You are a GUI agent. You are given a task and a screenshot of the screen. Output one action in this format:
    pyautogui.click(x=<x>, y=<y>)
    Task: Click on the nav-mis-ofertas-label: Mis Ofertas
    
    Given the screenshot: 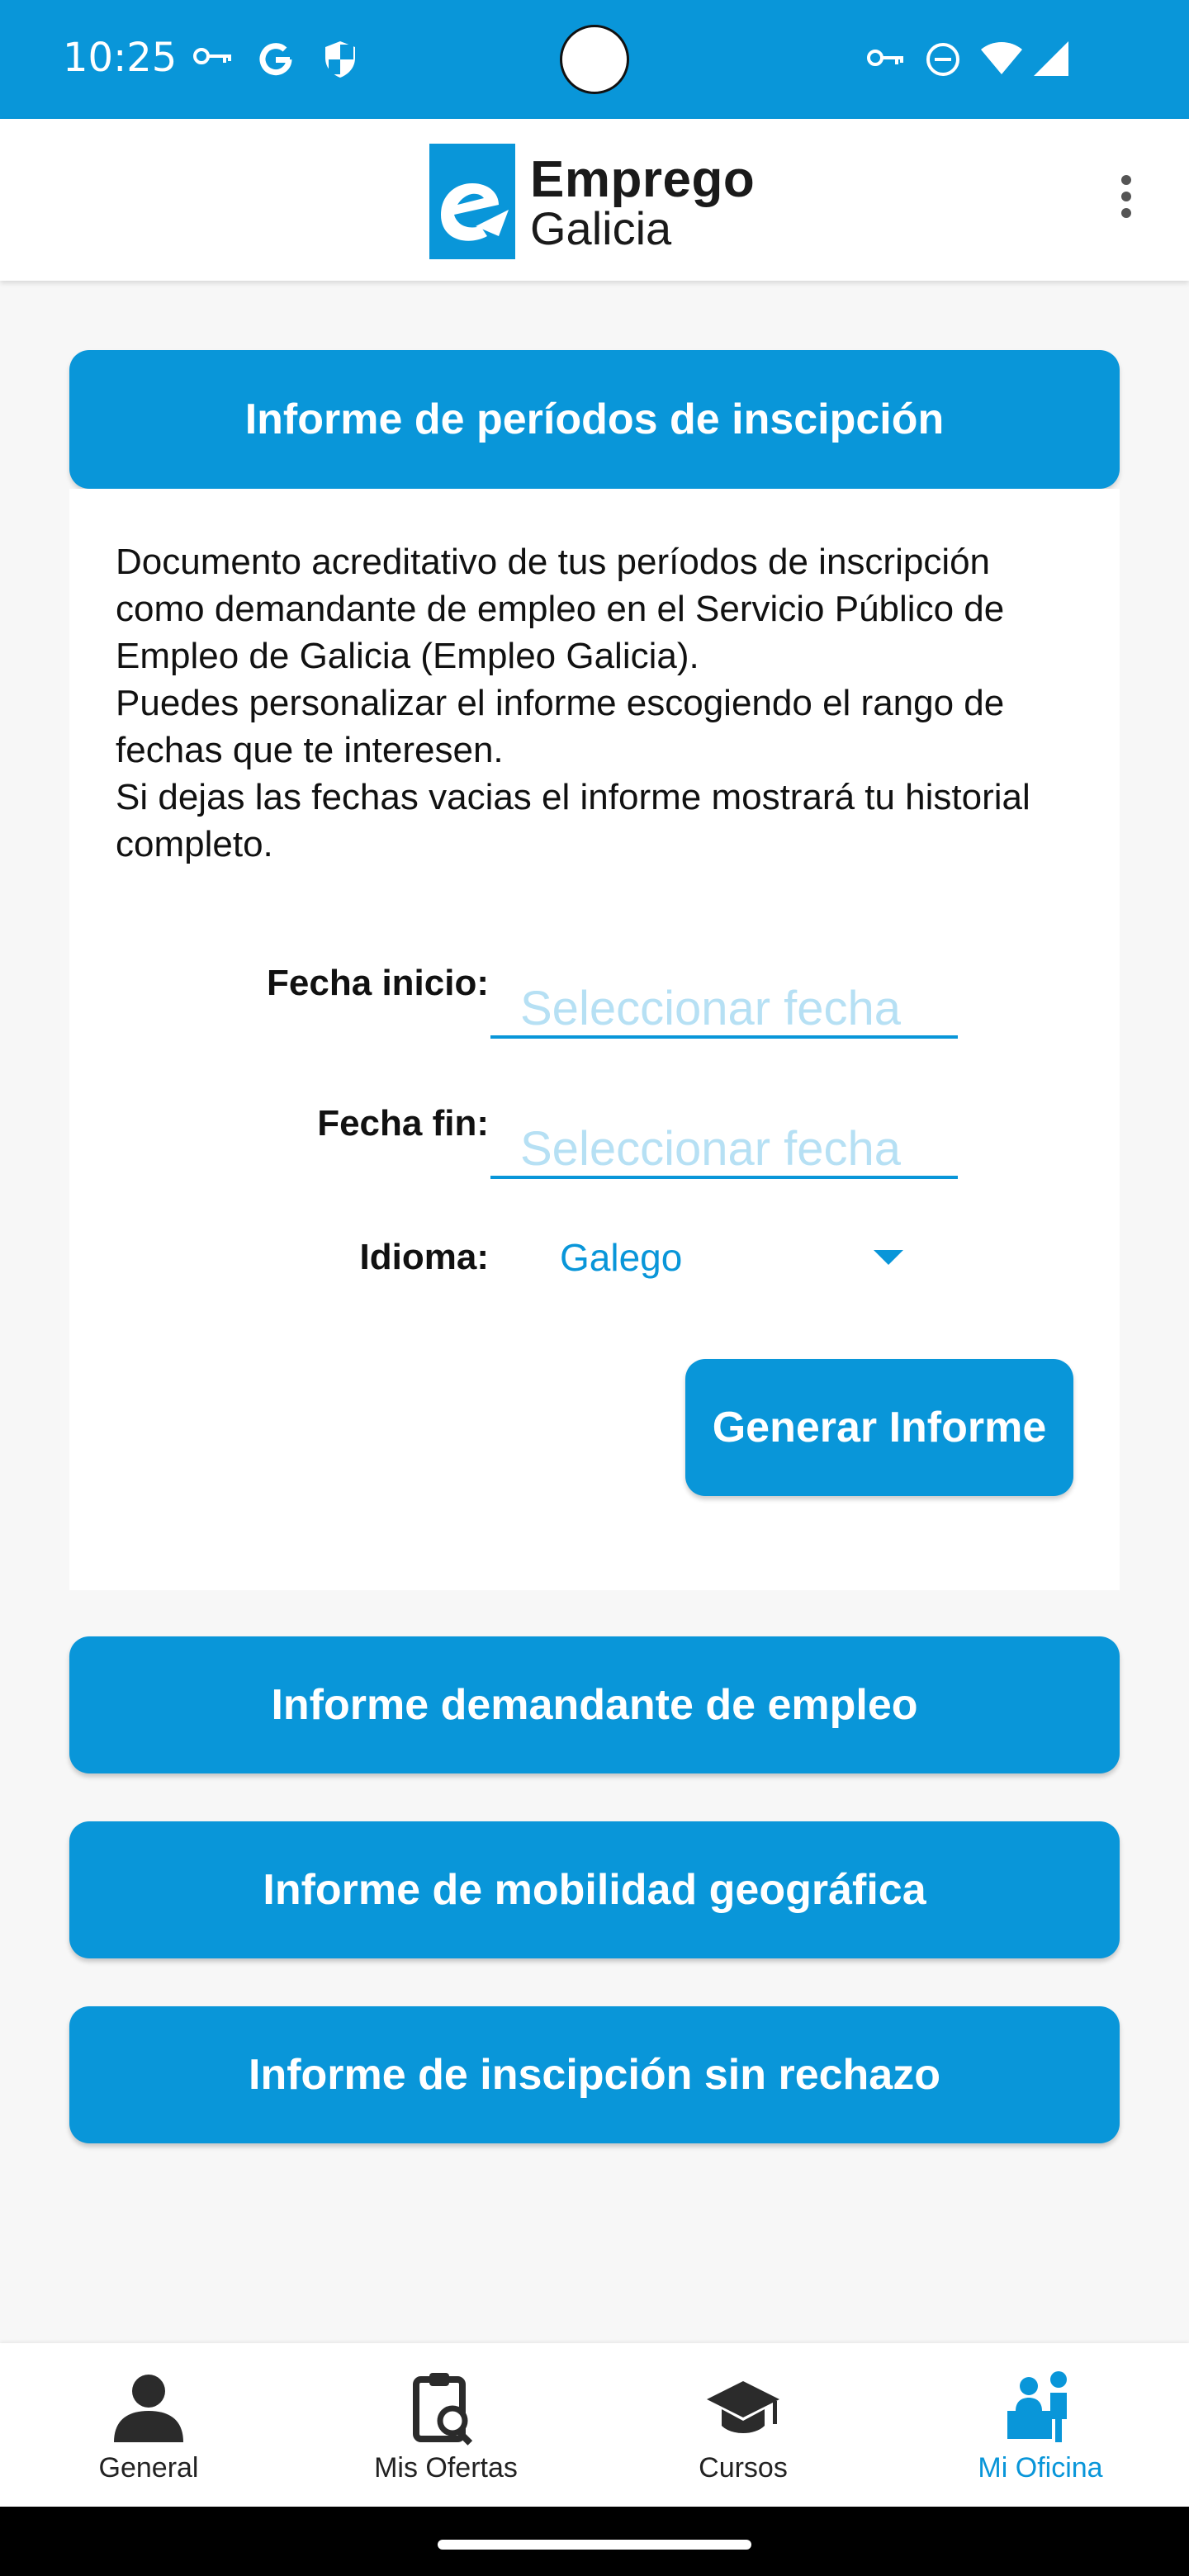 What is the action you would take?
    pyautogui.click(x=446, y=2468)
    